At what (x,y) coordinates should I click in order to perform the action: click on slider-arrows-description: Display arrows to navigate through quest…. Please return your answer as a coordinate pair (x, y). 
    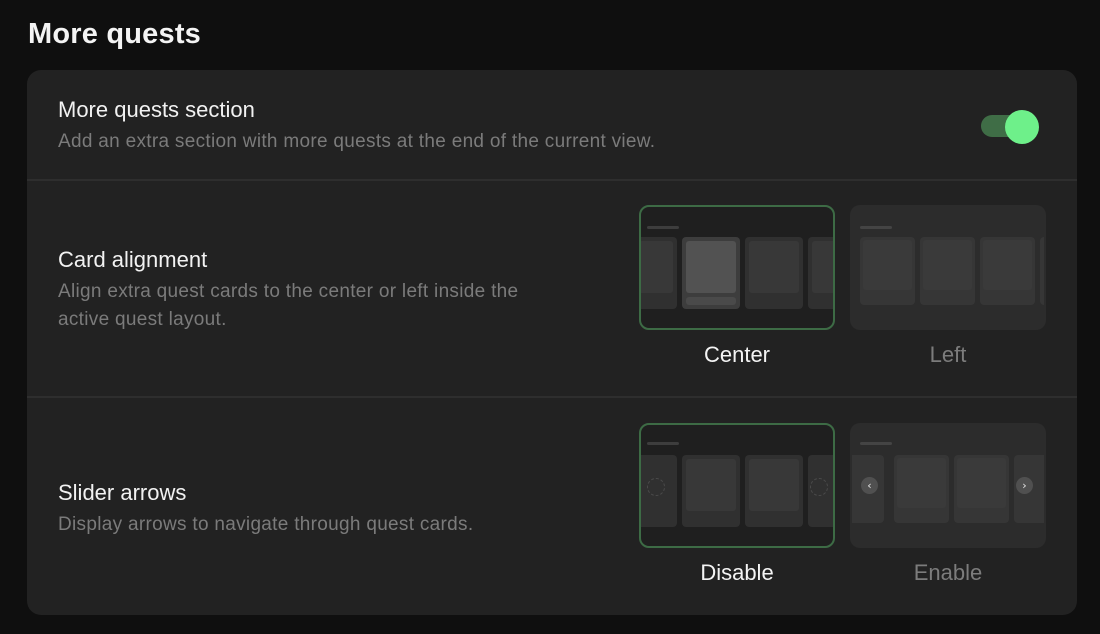
    Looking at the image, I should click on (266, 524).